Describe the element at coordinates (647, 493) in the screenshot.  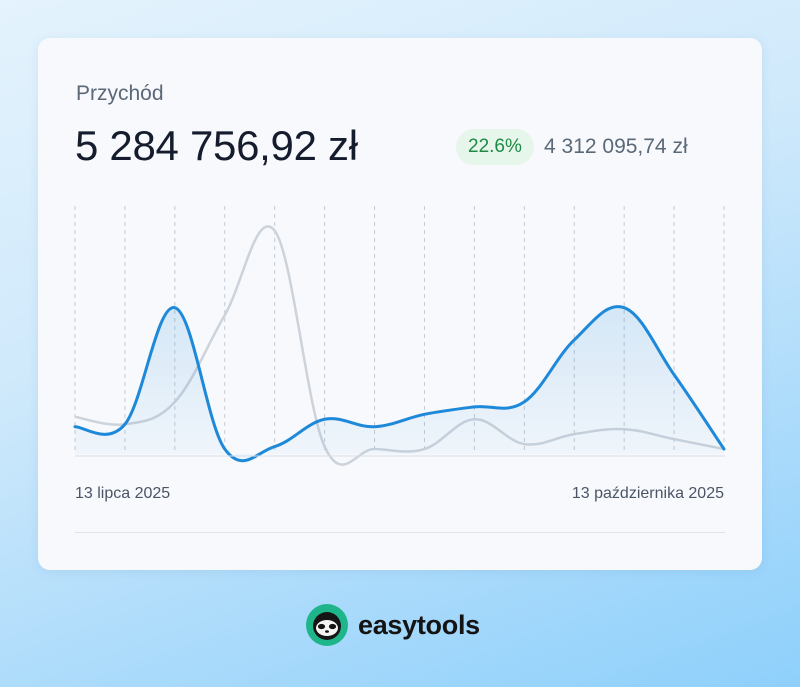
I see `date-range-end: 13 października 2025` at that location.